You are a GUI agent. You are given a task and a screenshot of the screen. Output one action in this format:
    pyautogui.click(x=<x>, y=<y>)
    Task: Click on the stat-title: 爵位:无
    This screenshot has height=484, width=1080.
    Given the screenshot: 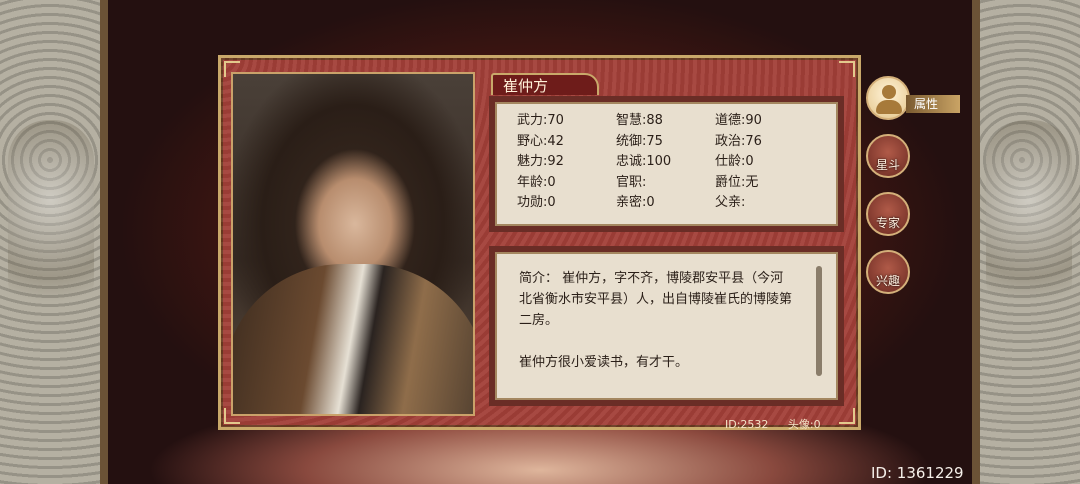 What is the action you would take?
    pyautogui.click(x=737, y=182)
    